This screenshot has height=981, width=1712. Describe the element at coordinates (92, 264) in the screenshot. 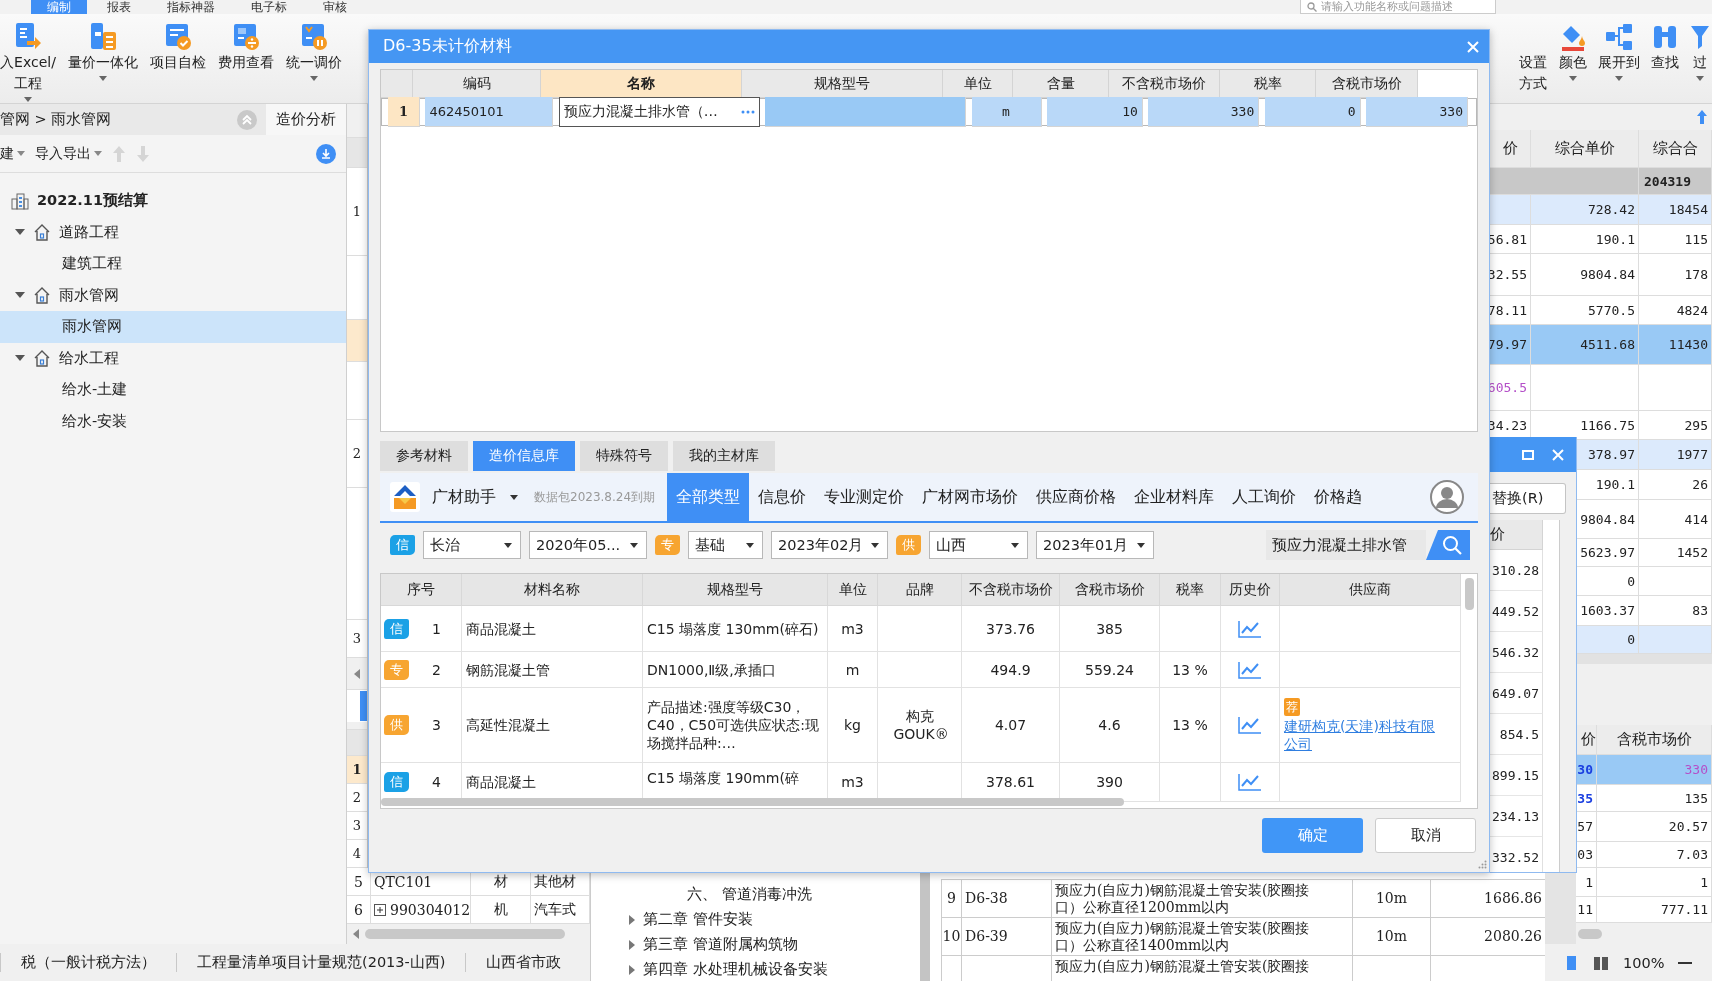

I see `tree-item: 建筑工程` at that location.